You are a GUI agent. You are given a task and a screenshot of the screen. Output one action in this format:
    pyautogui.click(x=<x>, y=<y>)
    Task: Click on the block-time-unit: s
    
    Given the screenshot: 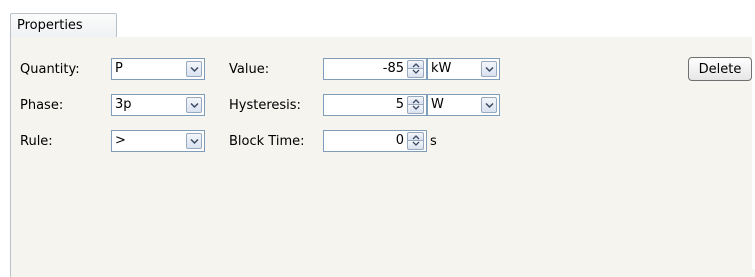 What is the action you would take?
    pyautogui.click(x=433, y=141)
    